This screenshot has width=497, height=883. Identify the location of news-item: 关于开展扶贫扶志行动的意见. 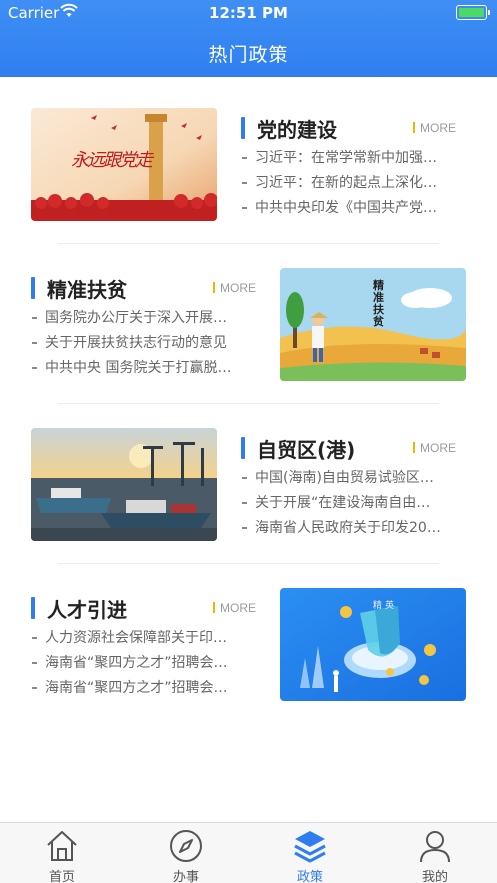
(138, 343).